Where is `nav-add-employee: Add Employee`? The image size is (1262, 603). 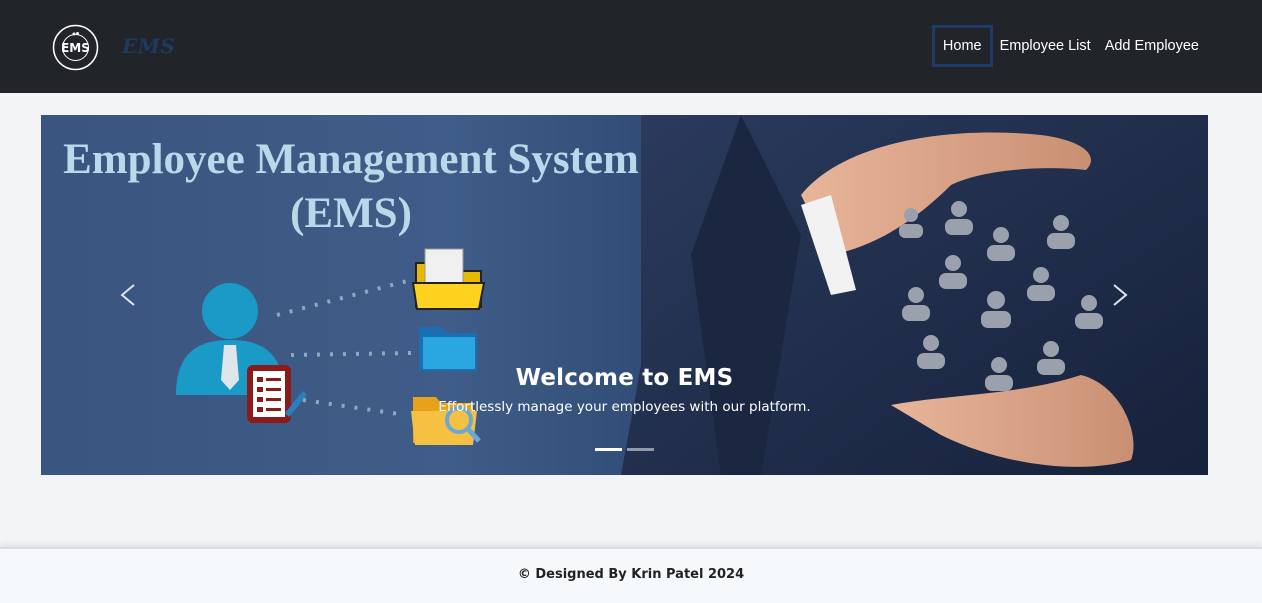 nav-add-employee: Add Employee is located at coordinates (1152, 46).